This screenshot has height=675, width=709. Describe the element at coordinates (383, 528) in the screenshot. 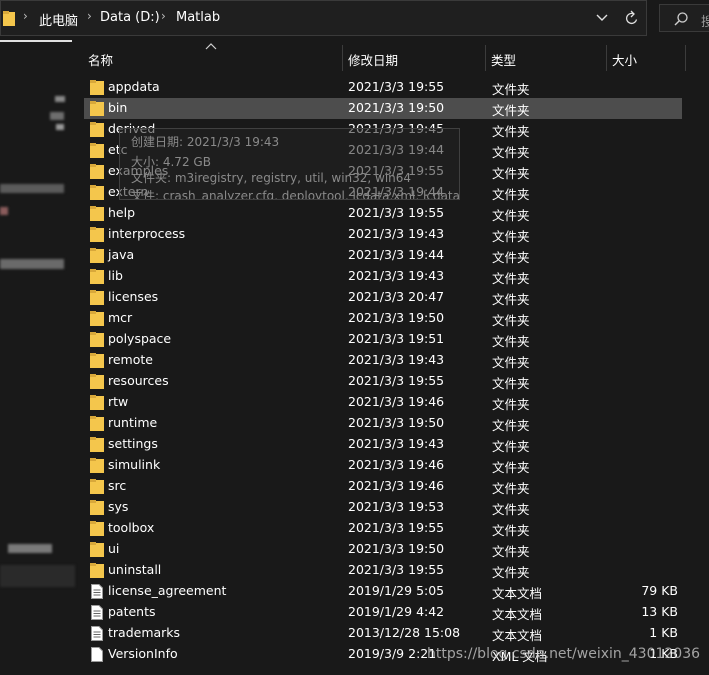

I see `folder-row: toolbox 2021/3/3 19:55 文件夹` at that location.